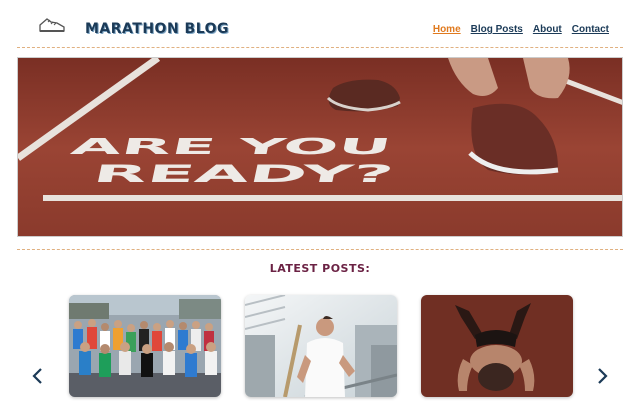 This screenshot has height=401, width=640. What do you see at coordinates (497, 29) in the screenshot?
I see `nav-blog-posts-link: Blog Posts` at bounding box center [497, 29].